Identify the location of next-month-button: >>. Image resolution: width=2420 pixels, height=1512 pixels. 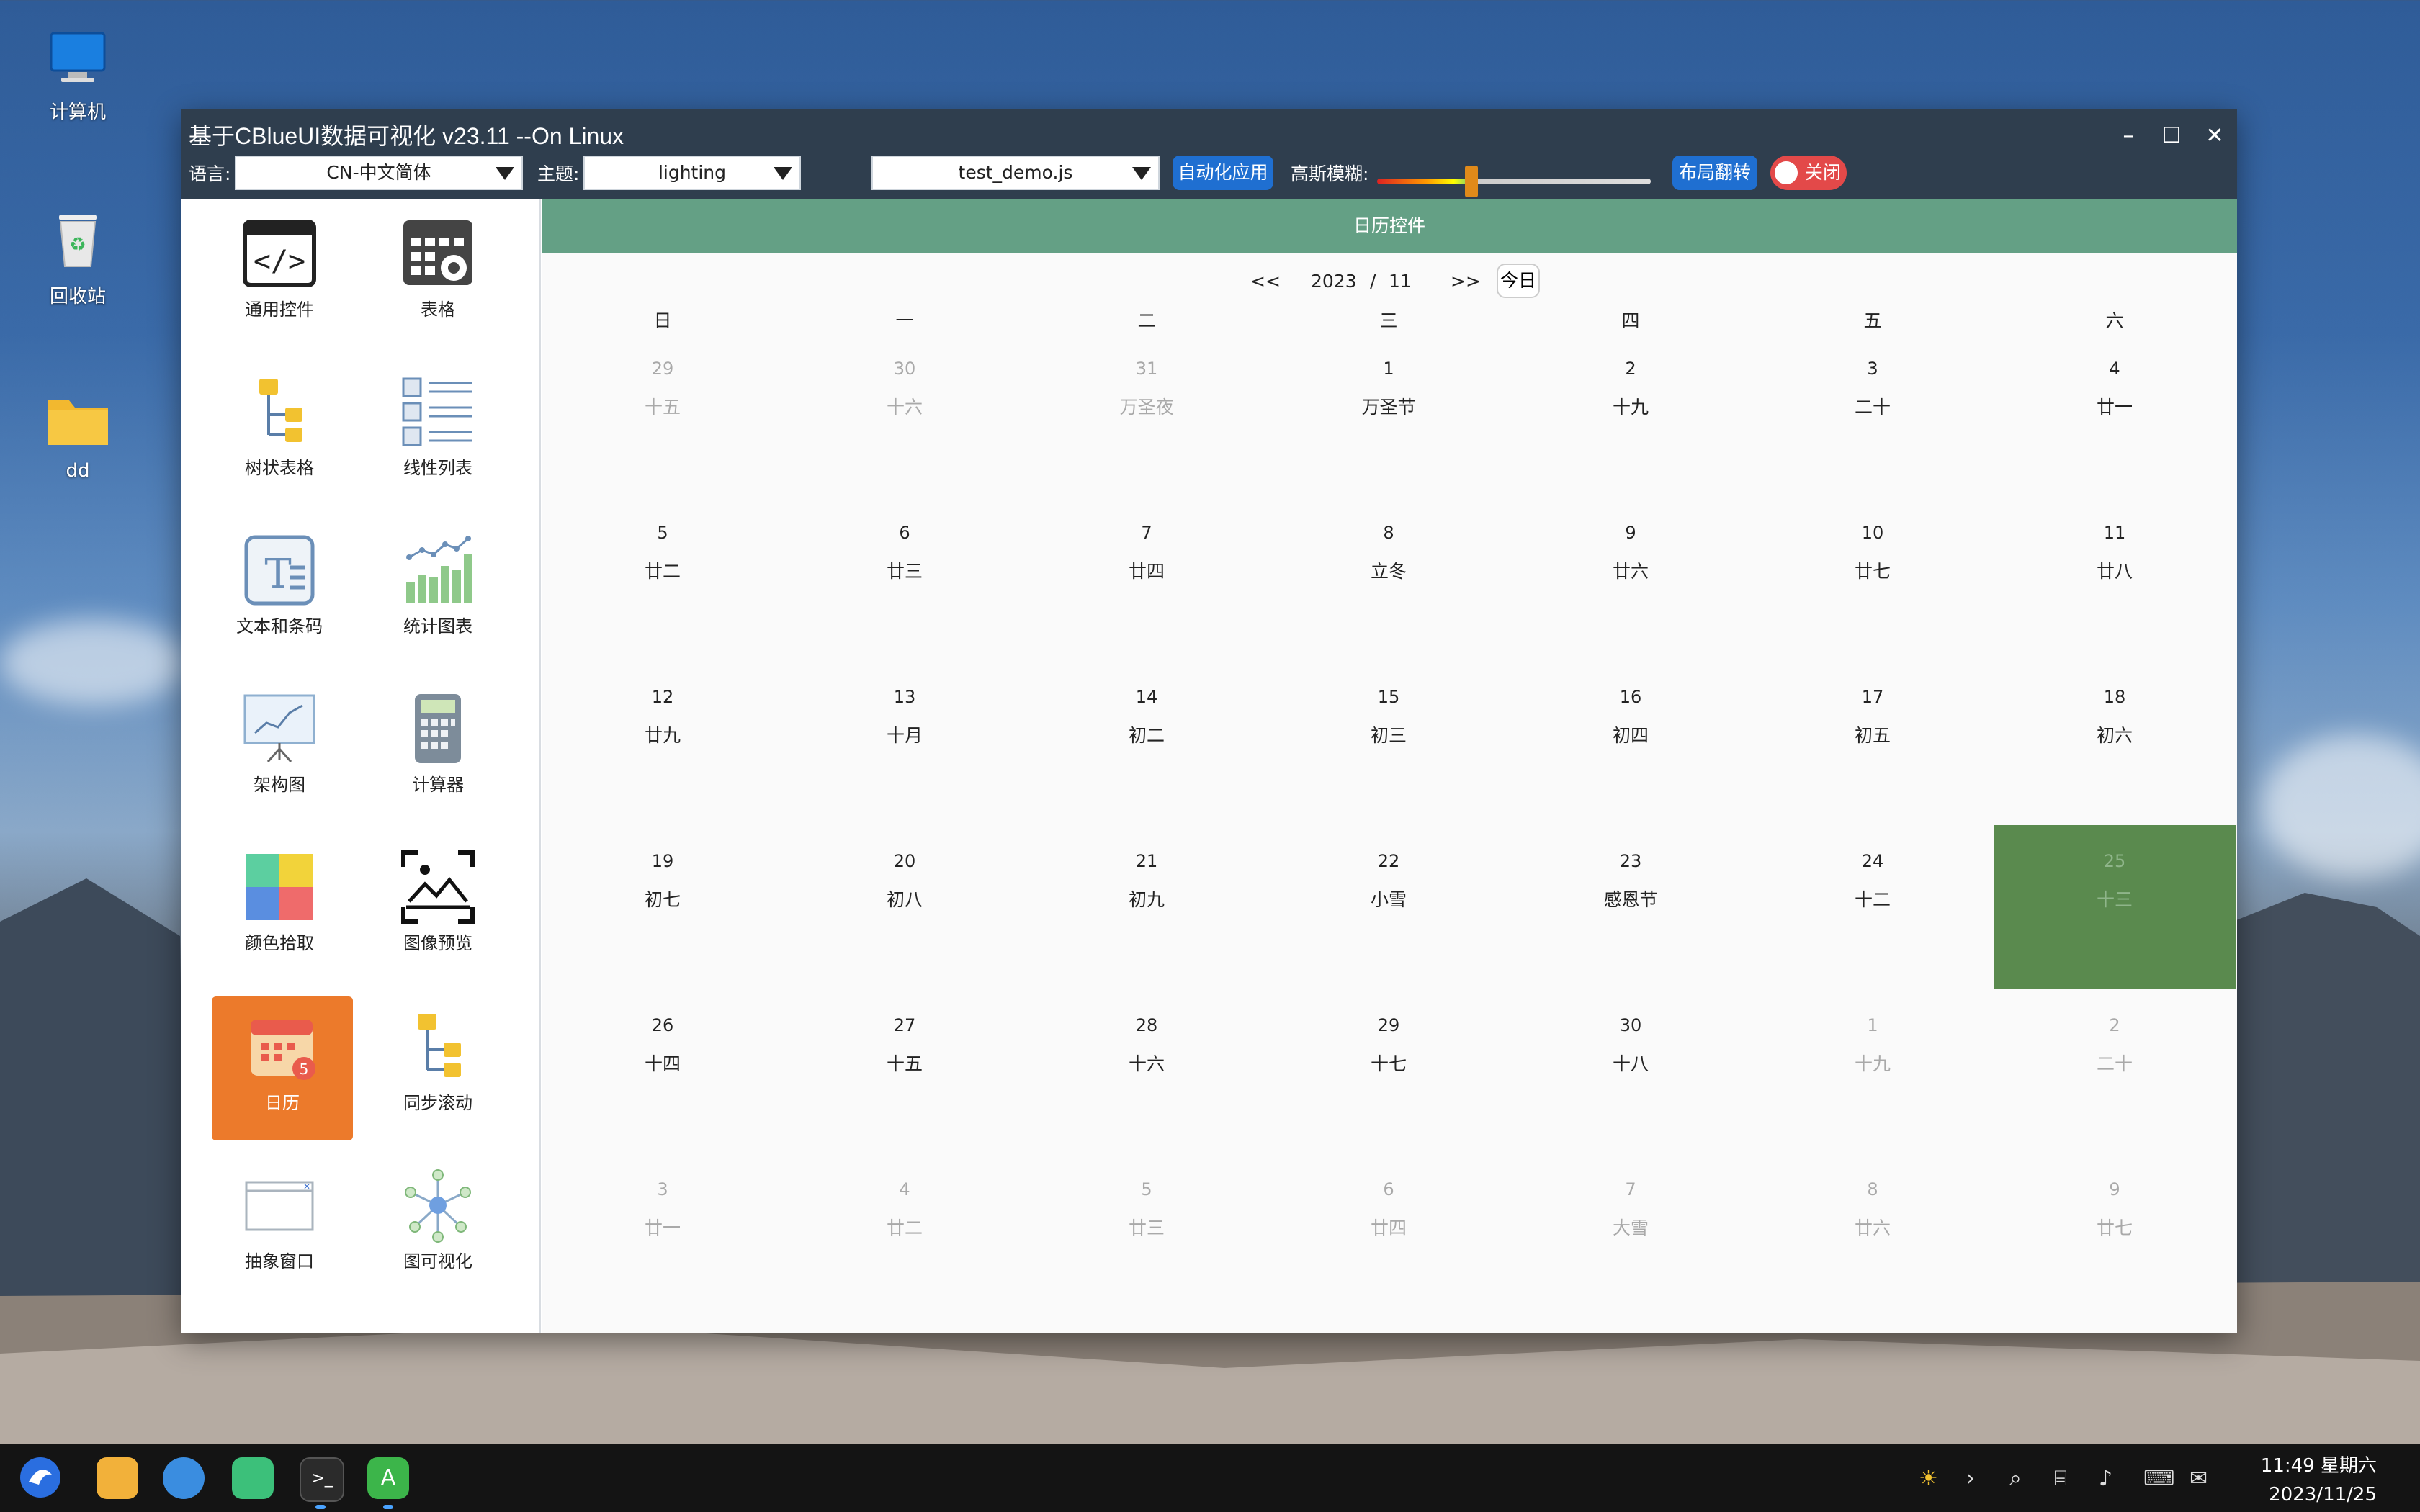
(1466, 281).